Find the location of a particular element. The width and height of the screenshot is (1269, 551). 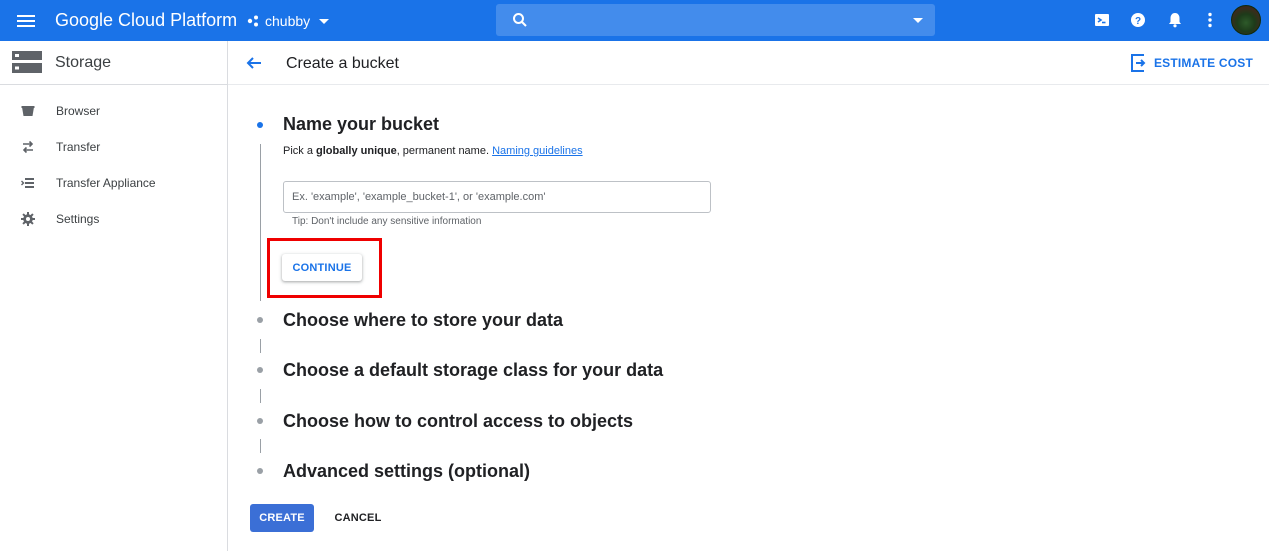

page-title: Create a bucket is located at coordinates (342, 63).